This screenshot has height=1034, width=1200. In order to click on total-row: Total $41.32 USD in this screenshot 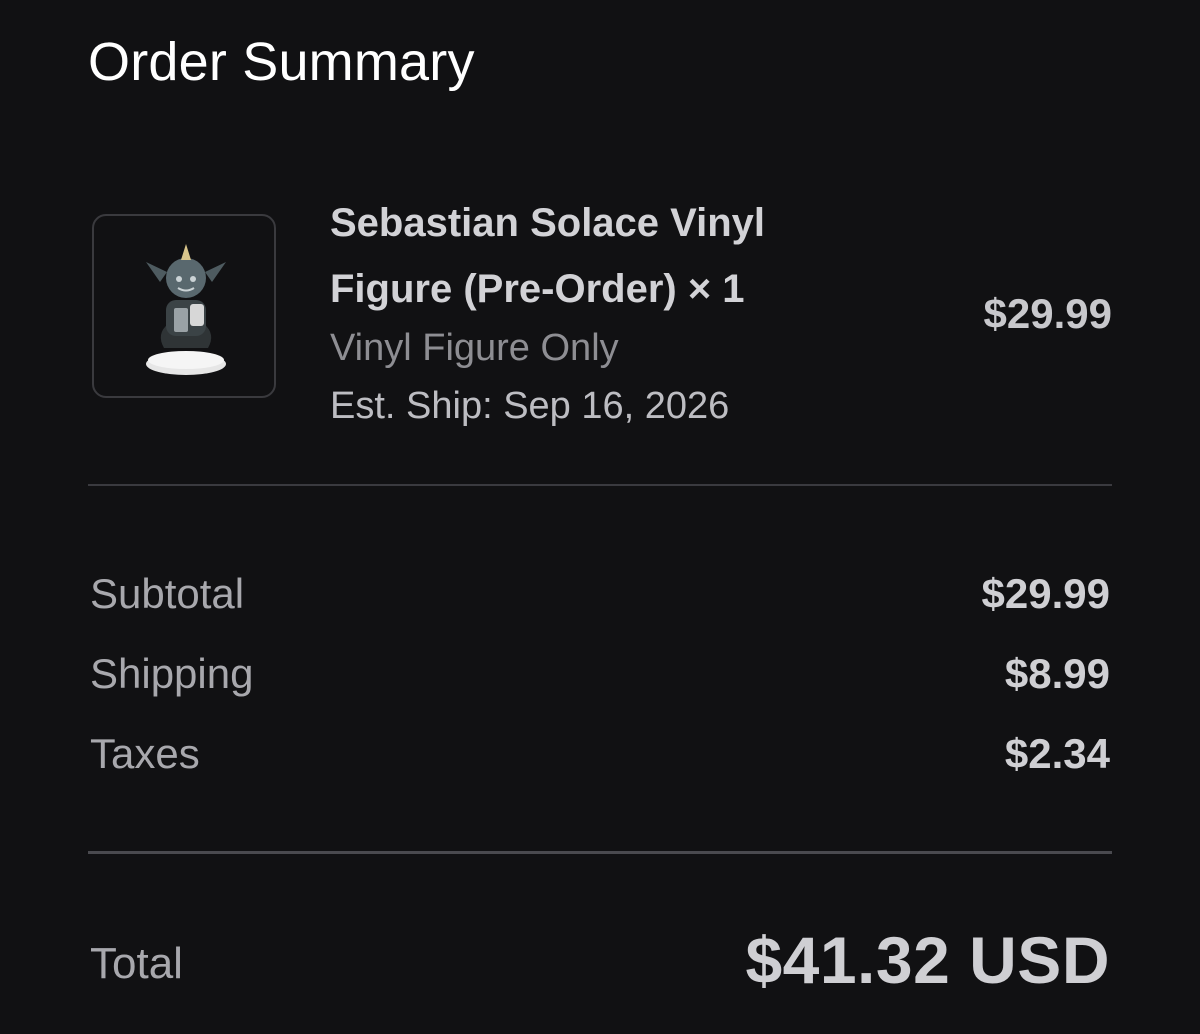, I will do `click(600, 960)`.